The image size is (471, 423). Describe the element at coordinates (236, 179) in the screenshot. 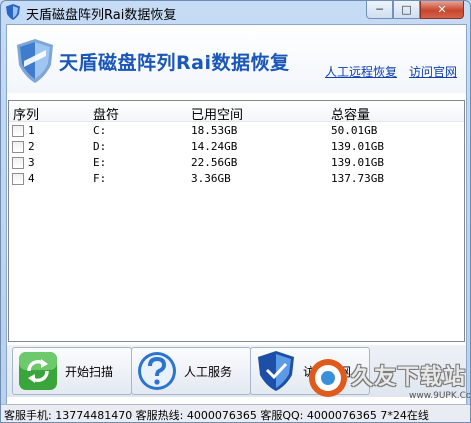

I see `table-row: 4 F: 3.36GB 137.73GB` at that location.